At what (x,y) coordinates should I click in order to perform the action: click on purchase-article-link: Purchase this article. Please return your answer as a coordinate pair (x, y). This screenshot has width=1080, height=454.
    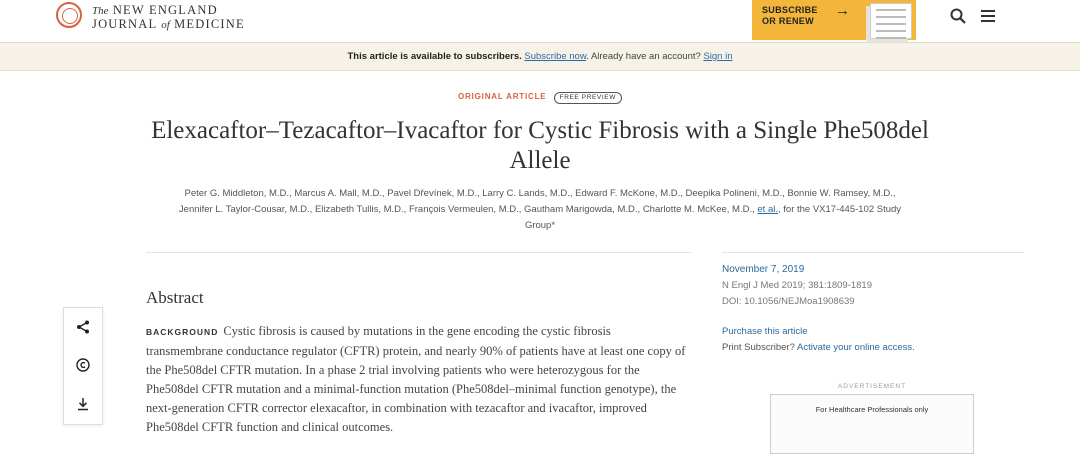
    Looking at the image, I should click on (872, 332).